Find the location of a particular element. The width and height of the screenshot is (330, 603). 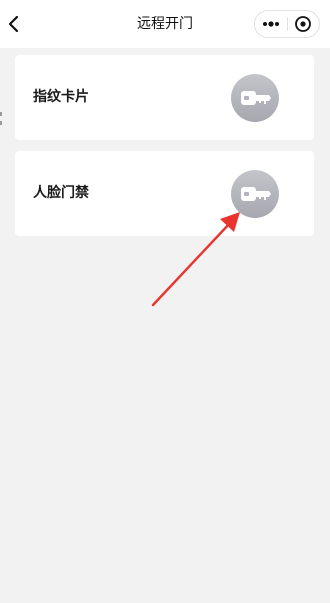

card-label: 指纹卡片 is located at coordinates (61, 97).